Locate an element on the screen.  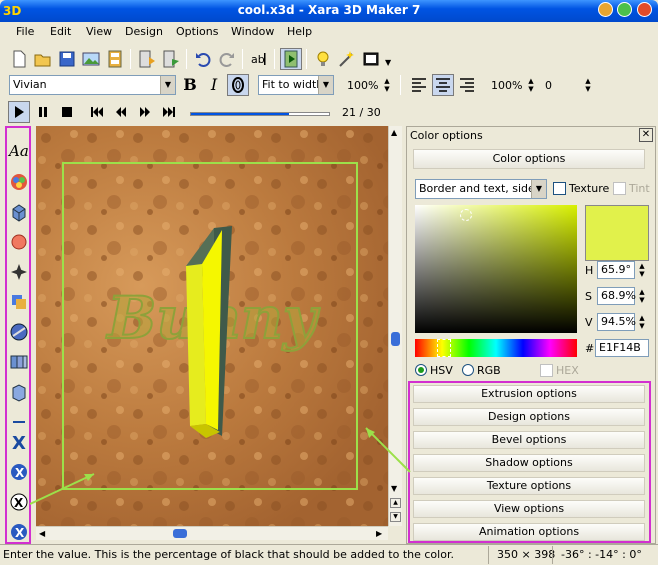
color-tool-icon is located at coordinates (19, 183).